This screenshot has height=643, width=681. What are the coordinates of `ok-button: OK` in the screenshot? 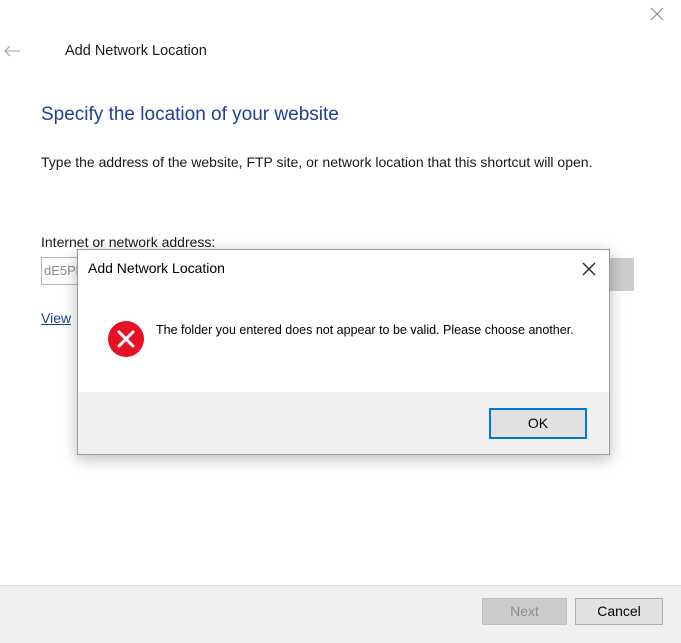 It's located at (538, 423).